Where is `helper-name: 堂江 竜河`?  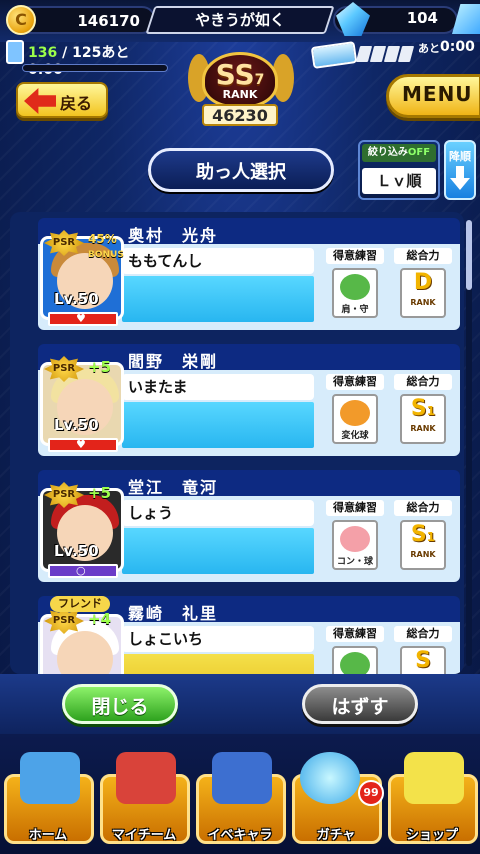
helper-name: 堂江 竜河 is located at coordinates (173, 487).